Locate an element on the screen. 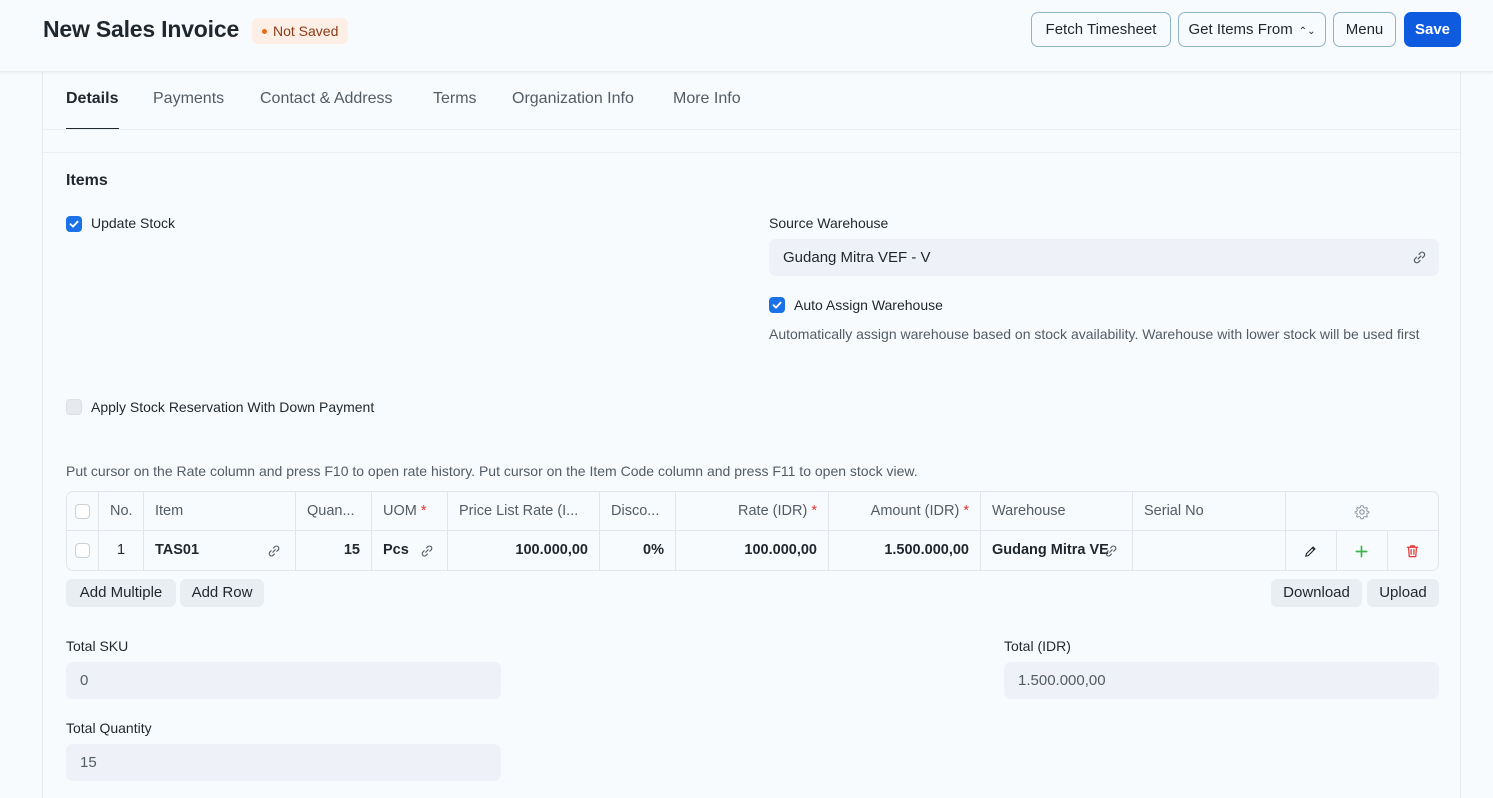 Image resolution: width=1493 pixels, height=798 pixels. cell-price-list-rate: 100.000,00 is located at coordinates (524, 550).